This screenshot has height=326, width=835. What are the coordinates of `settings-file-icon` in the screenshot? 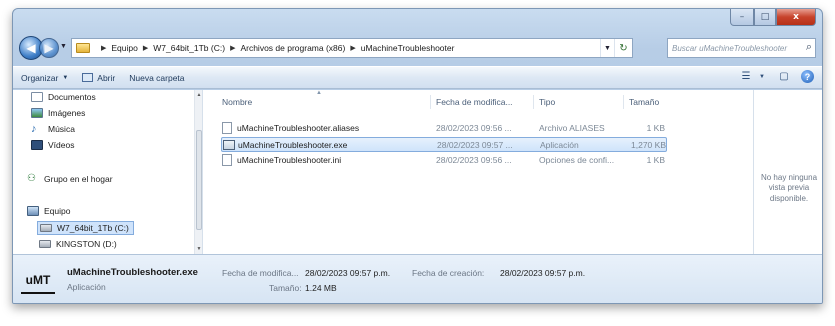 It's located at (227, 160).